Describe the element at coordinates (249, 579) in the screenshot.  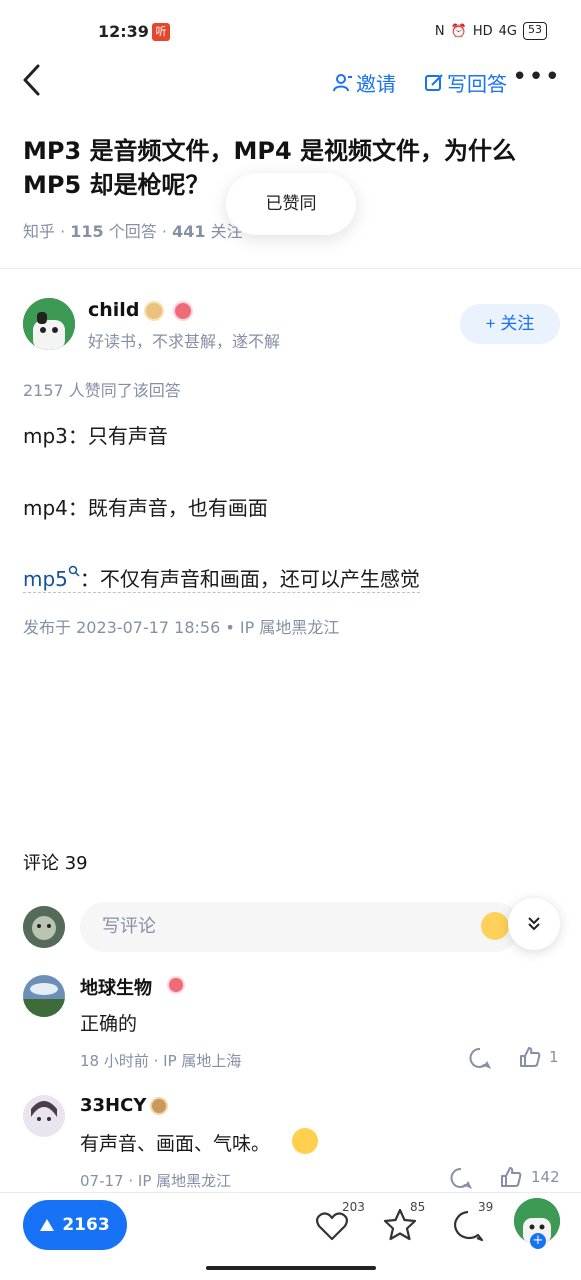
I see `answer-line-3-text: ：不仅有声音和画面，还可以产生感觉` at that location.